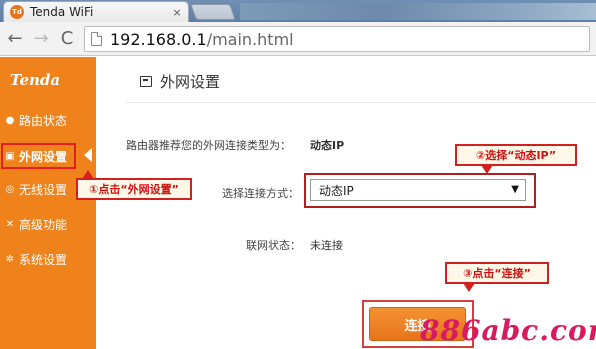 Image resolution: width=596 pixels, height=349 pixels. I want to click on new-tab-button, so click(213, 12).